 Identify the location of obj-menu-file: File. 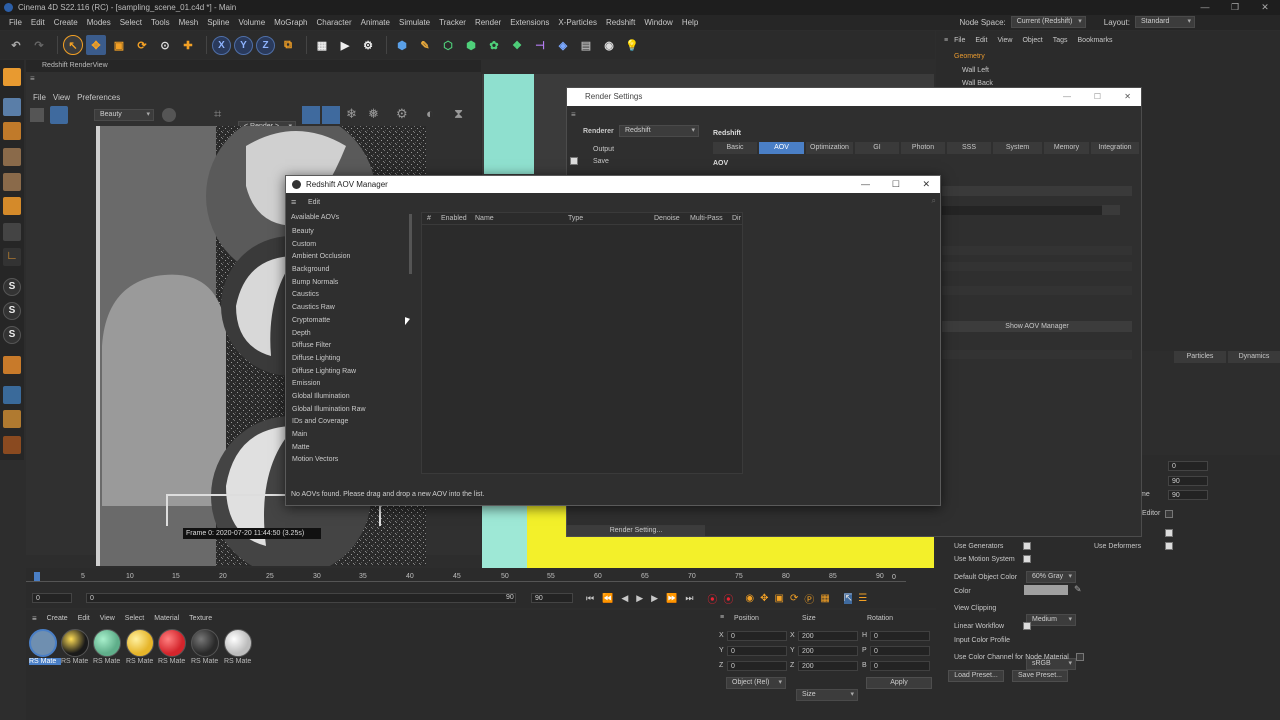
(959, 40).